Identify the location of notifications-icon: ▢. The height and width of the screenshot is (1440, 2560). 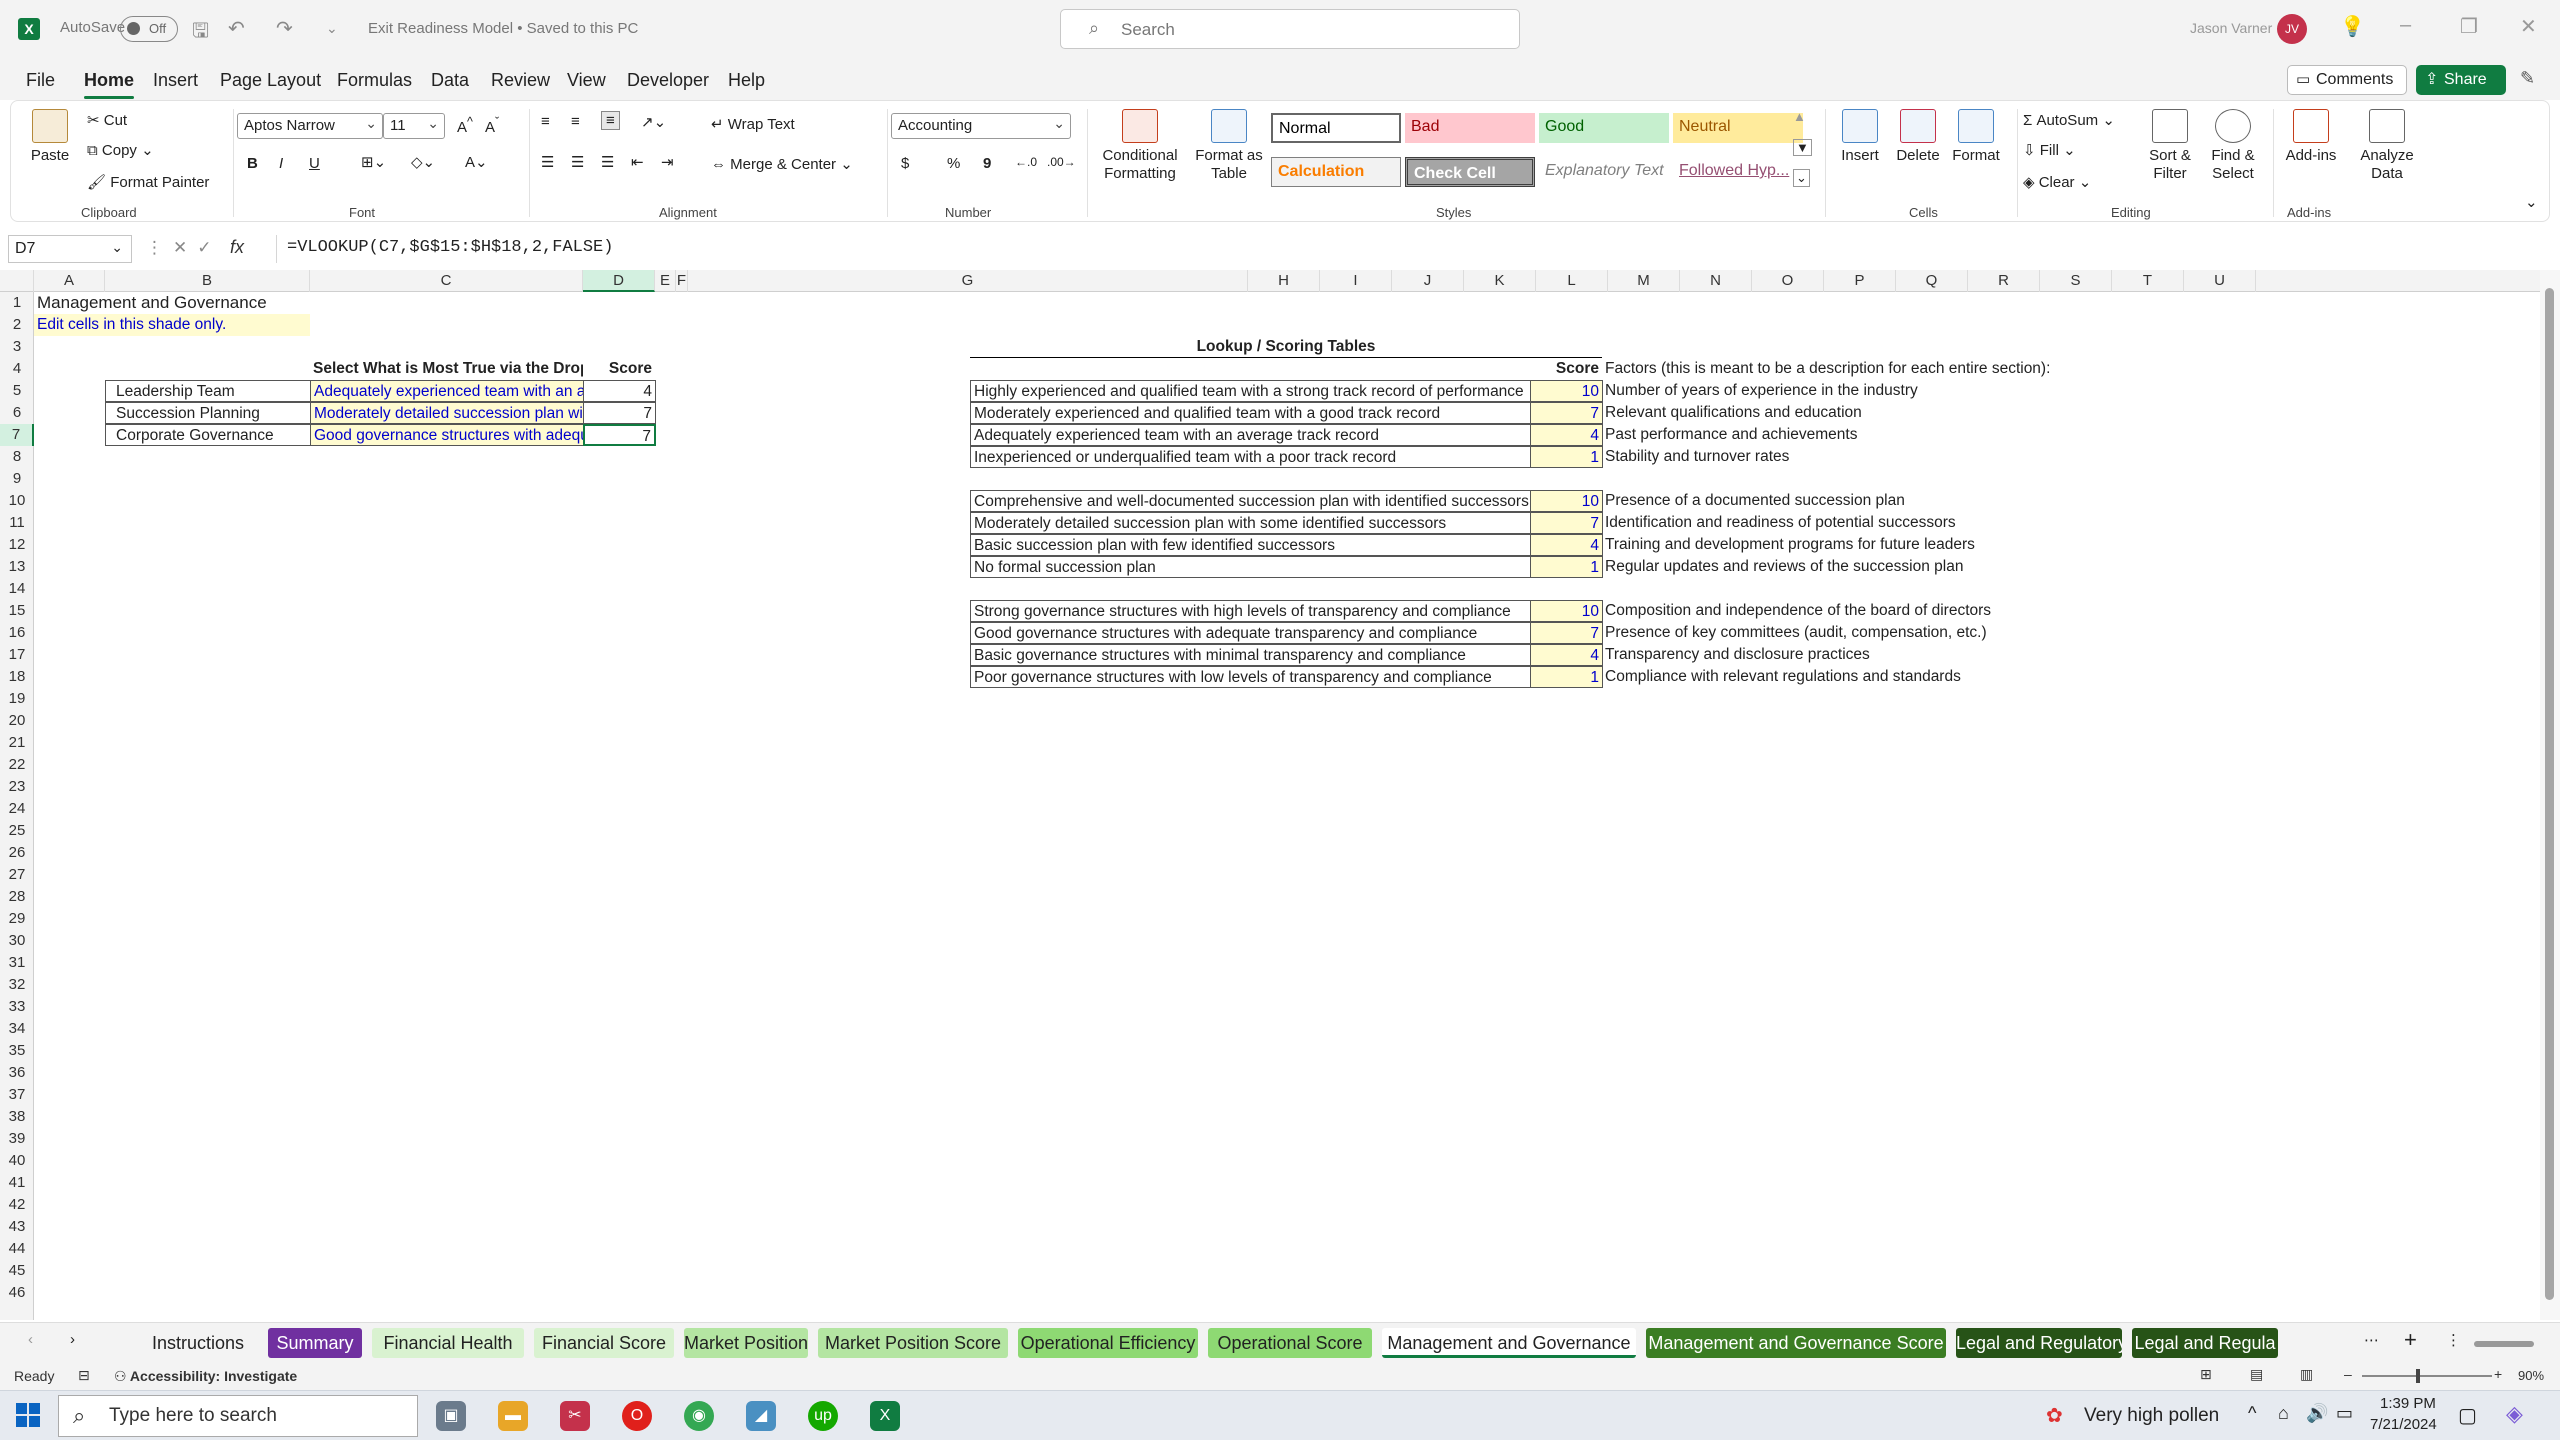
(2467, 1415).